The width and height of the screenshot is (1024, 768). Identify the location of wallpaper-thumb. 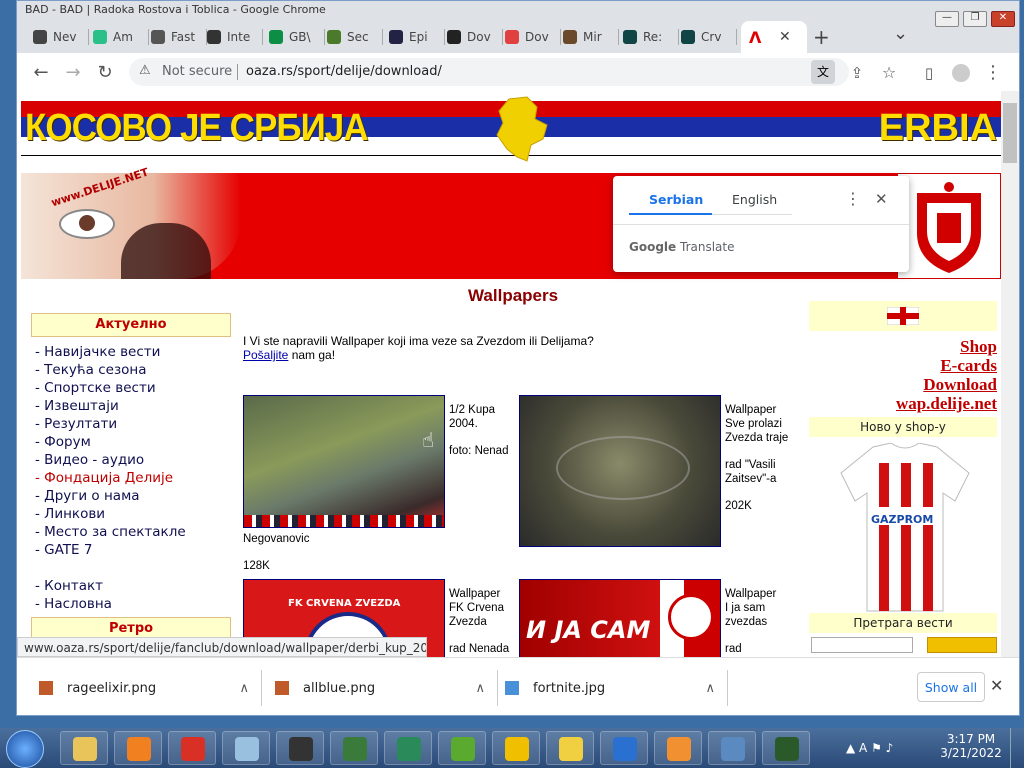
(620, 471).